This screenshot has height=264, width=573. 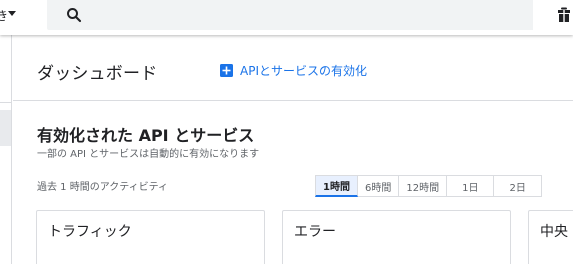 I want to click on range-tab-1h: 1時間, so click(x=336, y=186).